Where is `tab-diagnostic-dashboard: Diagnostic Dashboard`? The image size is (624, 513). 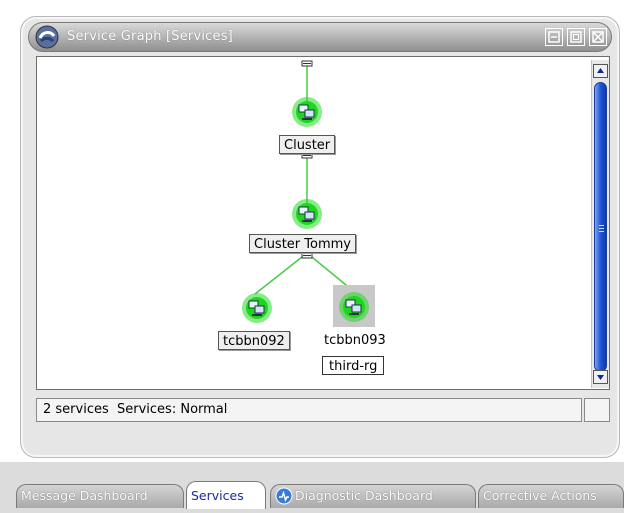 tab-diagnostic-dashboard: Diagnostic Dashboard is located at coordinates (373, 496).